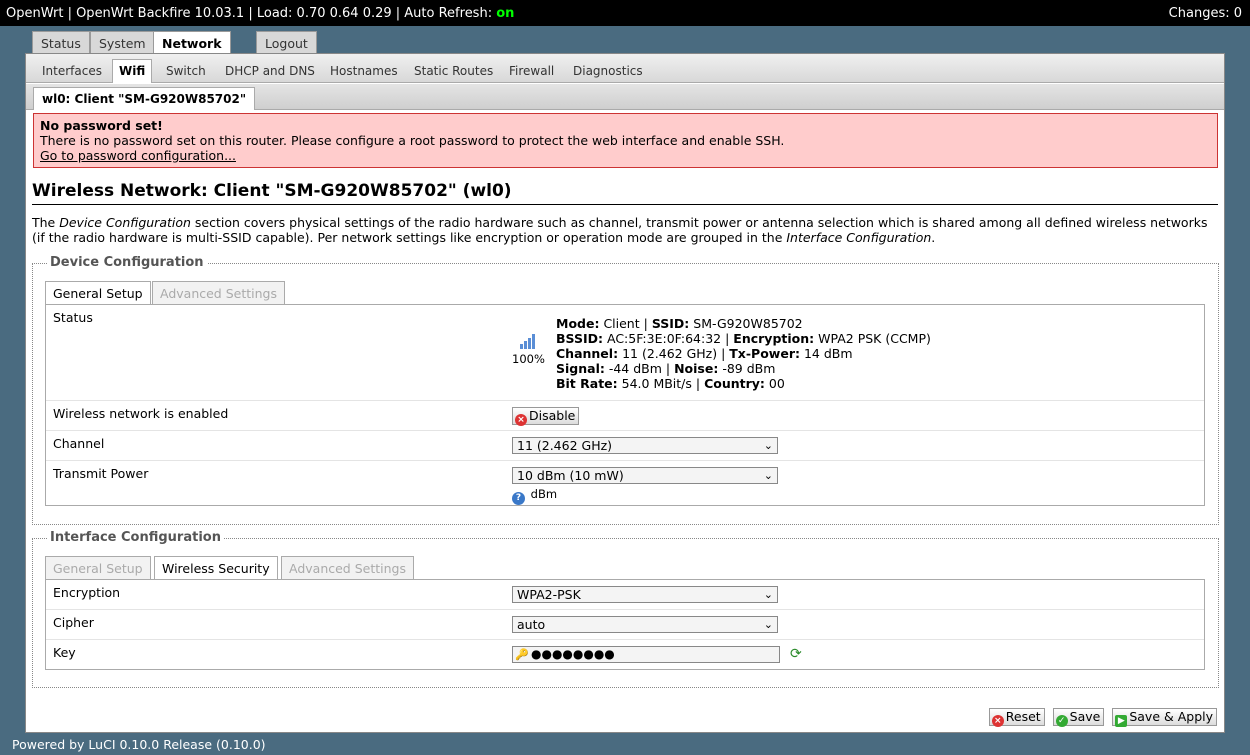 This screenshot has height=755, width=1250. Describe the element at coordinates (522, 654) in the screenshot. I see `key-icon: 🔑` at that location.